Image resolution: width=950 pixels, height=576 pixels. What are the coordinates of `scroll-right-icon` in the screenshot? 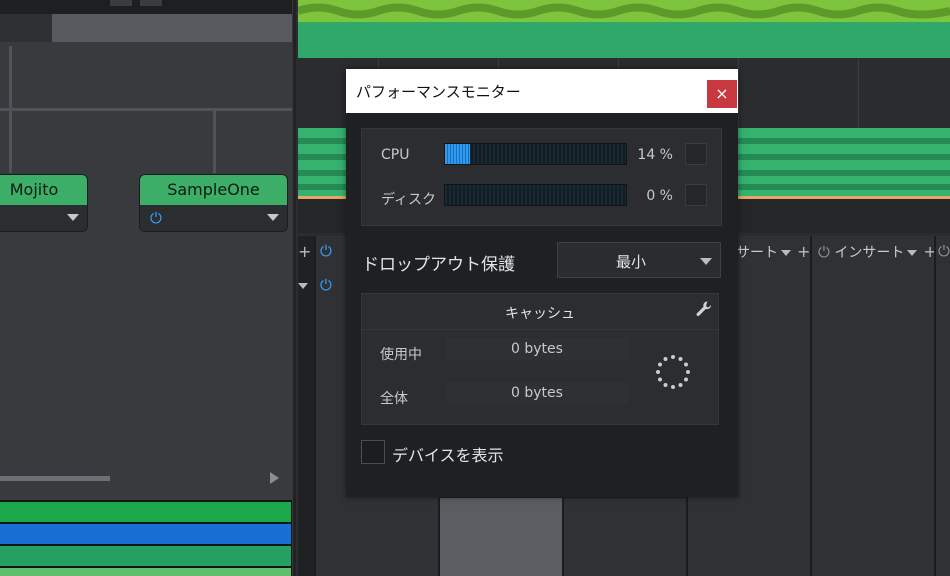 It's located at (274, 478).